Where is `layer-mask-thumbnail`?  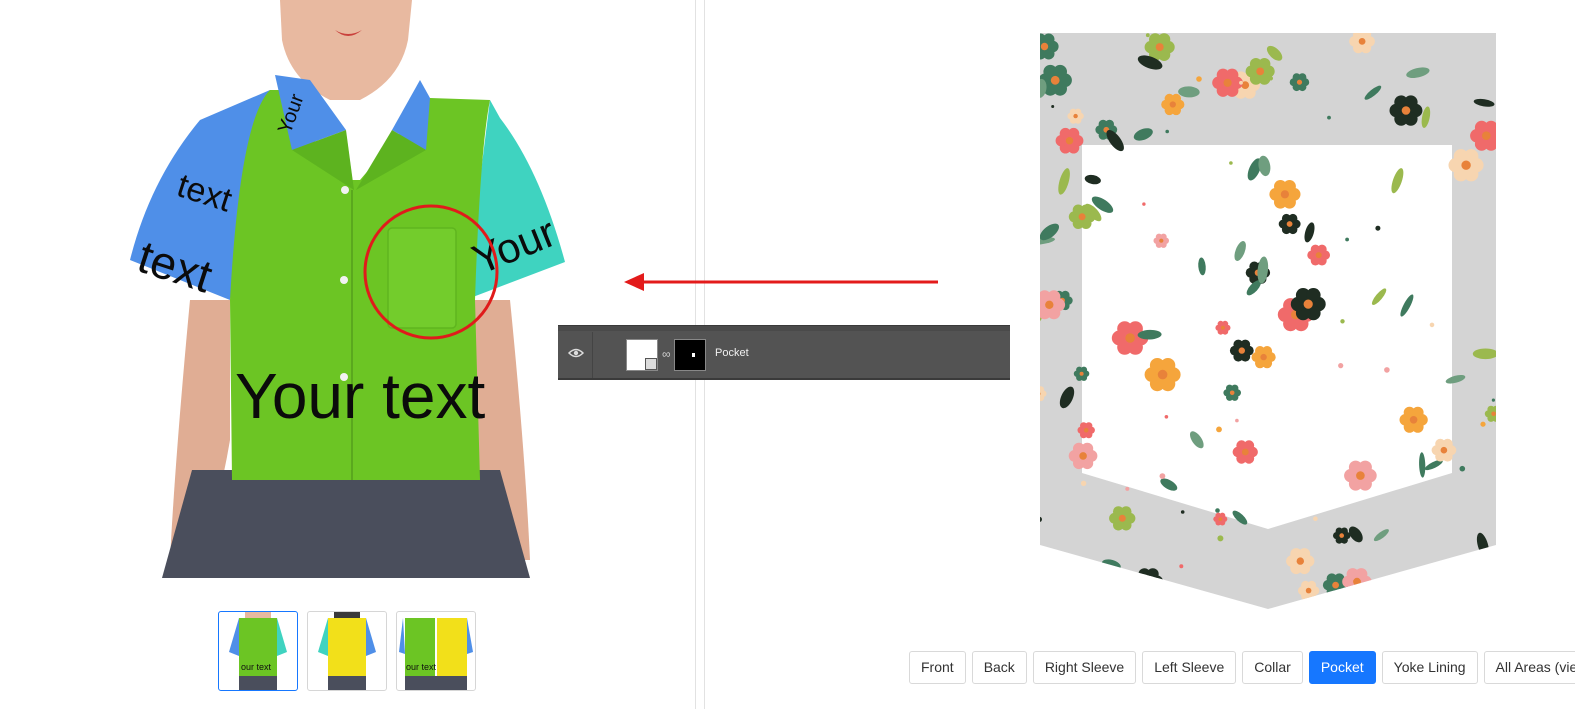
layer-mask-thumbnail is located at coordinates (690, 355).